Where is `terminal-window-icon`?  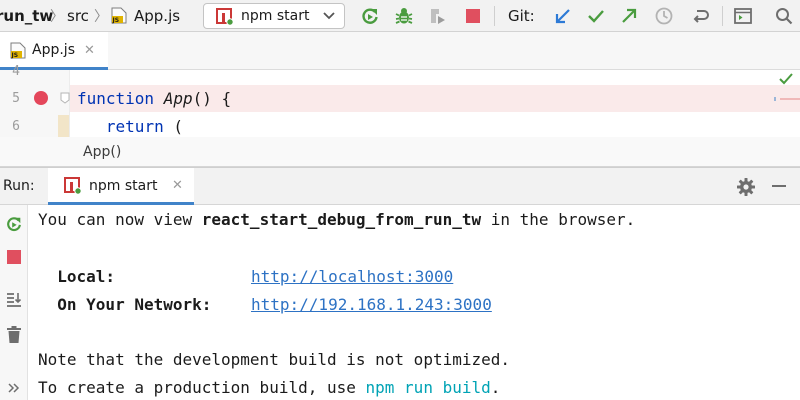
terminal-window-icon is located at coordinates (743, 16).